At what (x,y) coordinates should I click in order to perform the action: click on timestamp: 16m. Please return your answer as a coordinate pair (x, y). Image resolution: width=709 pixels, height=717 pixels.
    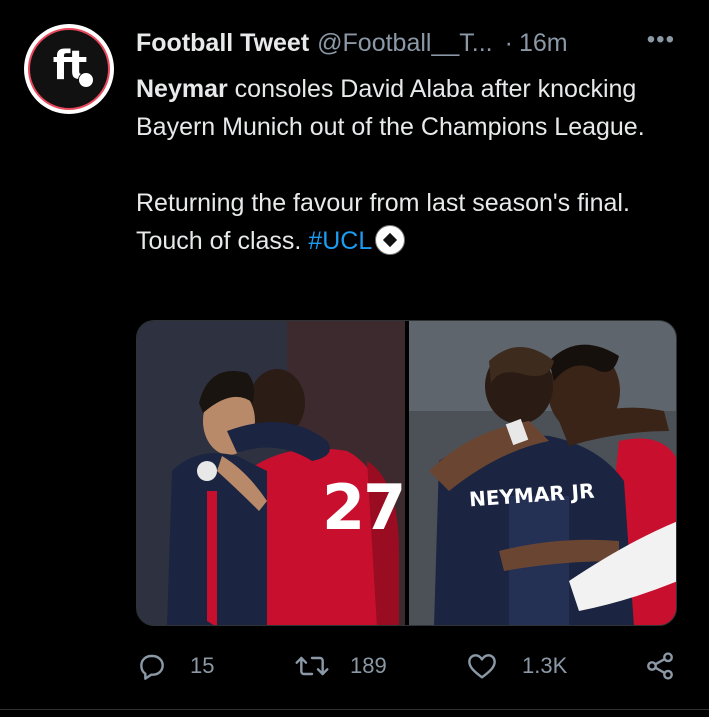
    Looking at the image, I should click on (543, 43).